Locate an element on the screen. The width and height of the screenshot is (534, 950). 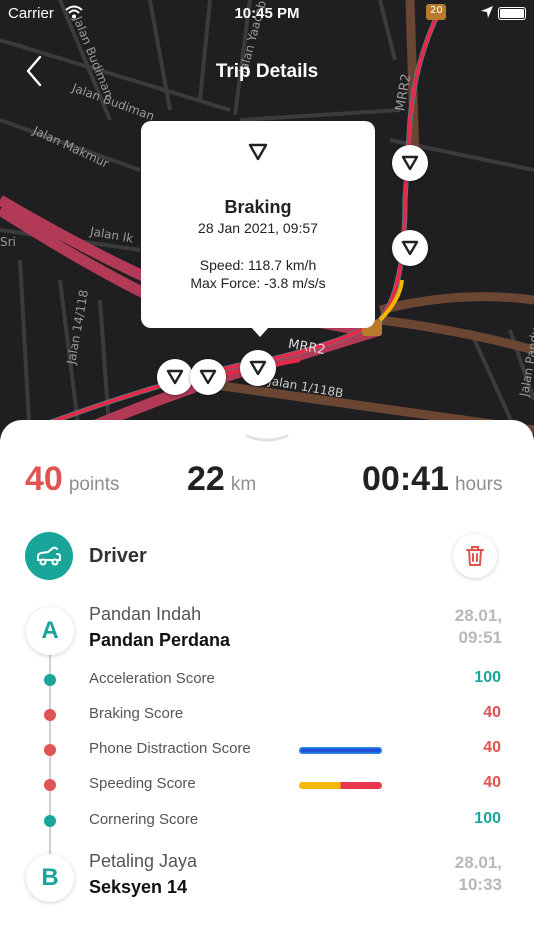
end-place: Seksyen 14 is located at coordinates (138, 887).